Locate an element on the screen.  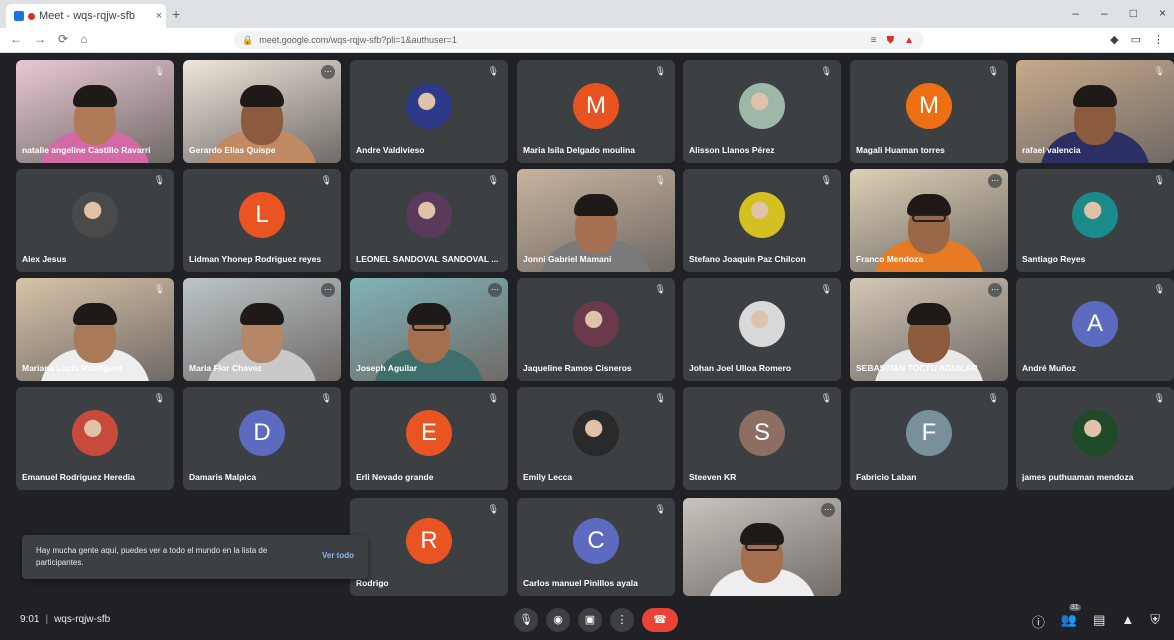
participant-tile: 🎙 Emanuel Rodriguez Heredia is located at coordinates (95, 438).